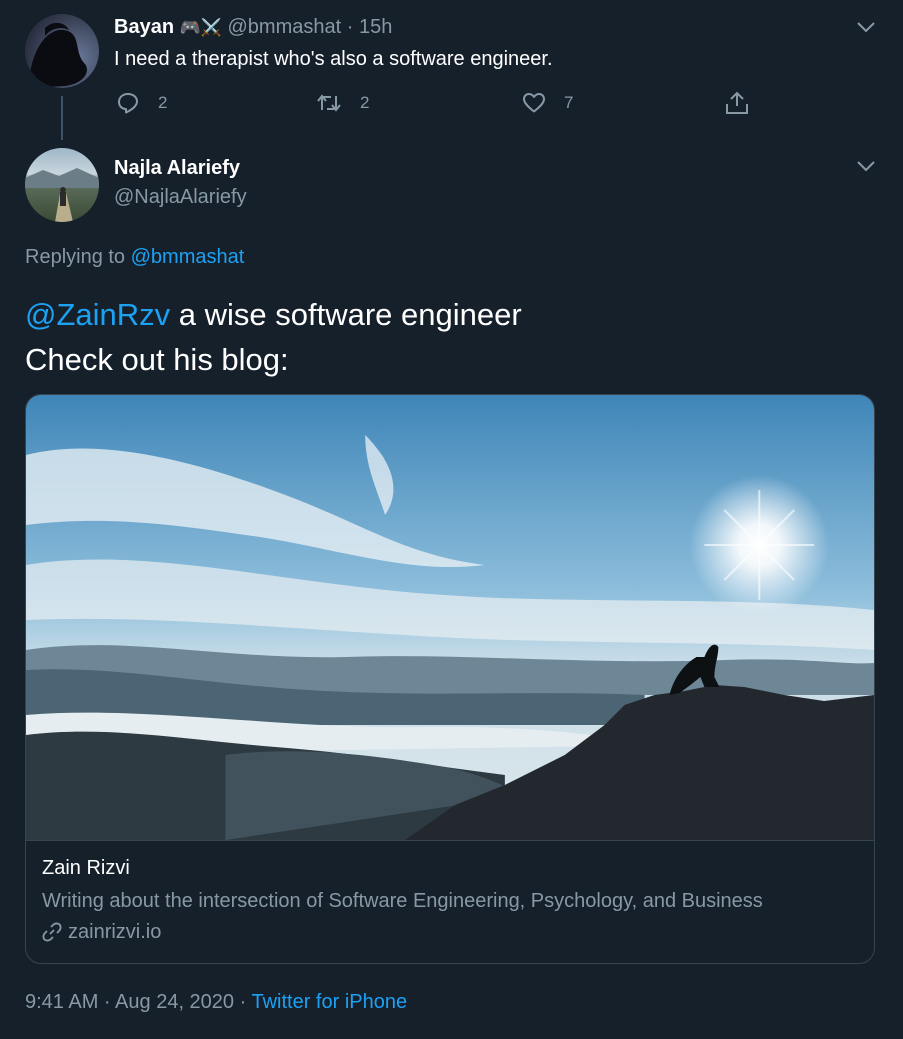 This screenshot has width=903, height=1039. What do you see at coordinates (177, 168) in the screenshot?
I see `tweet2-name: Najla Alariefy` at bounding box center [177, 168].